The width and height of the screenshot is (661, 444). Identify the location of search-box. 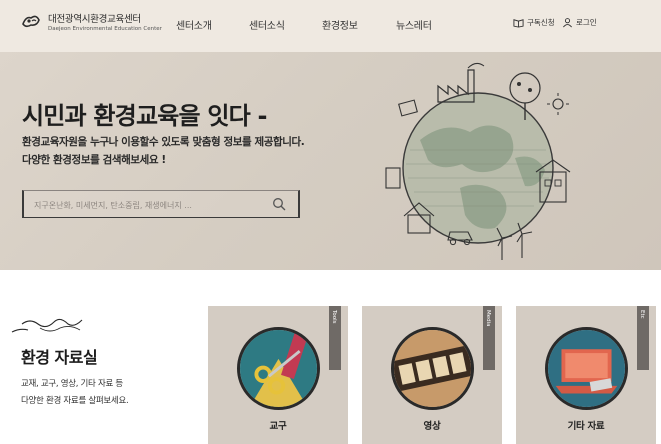
(161, 204).